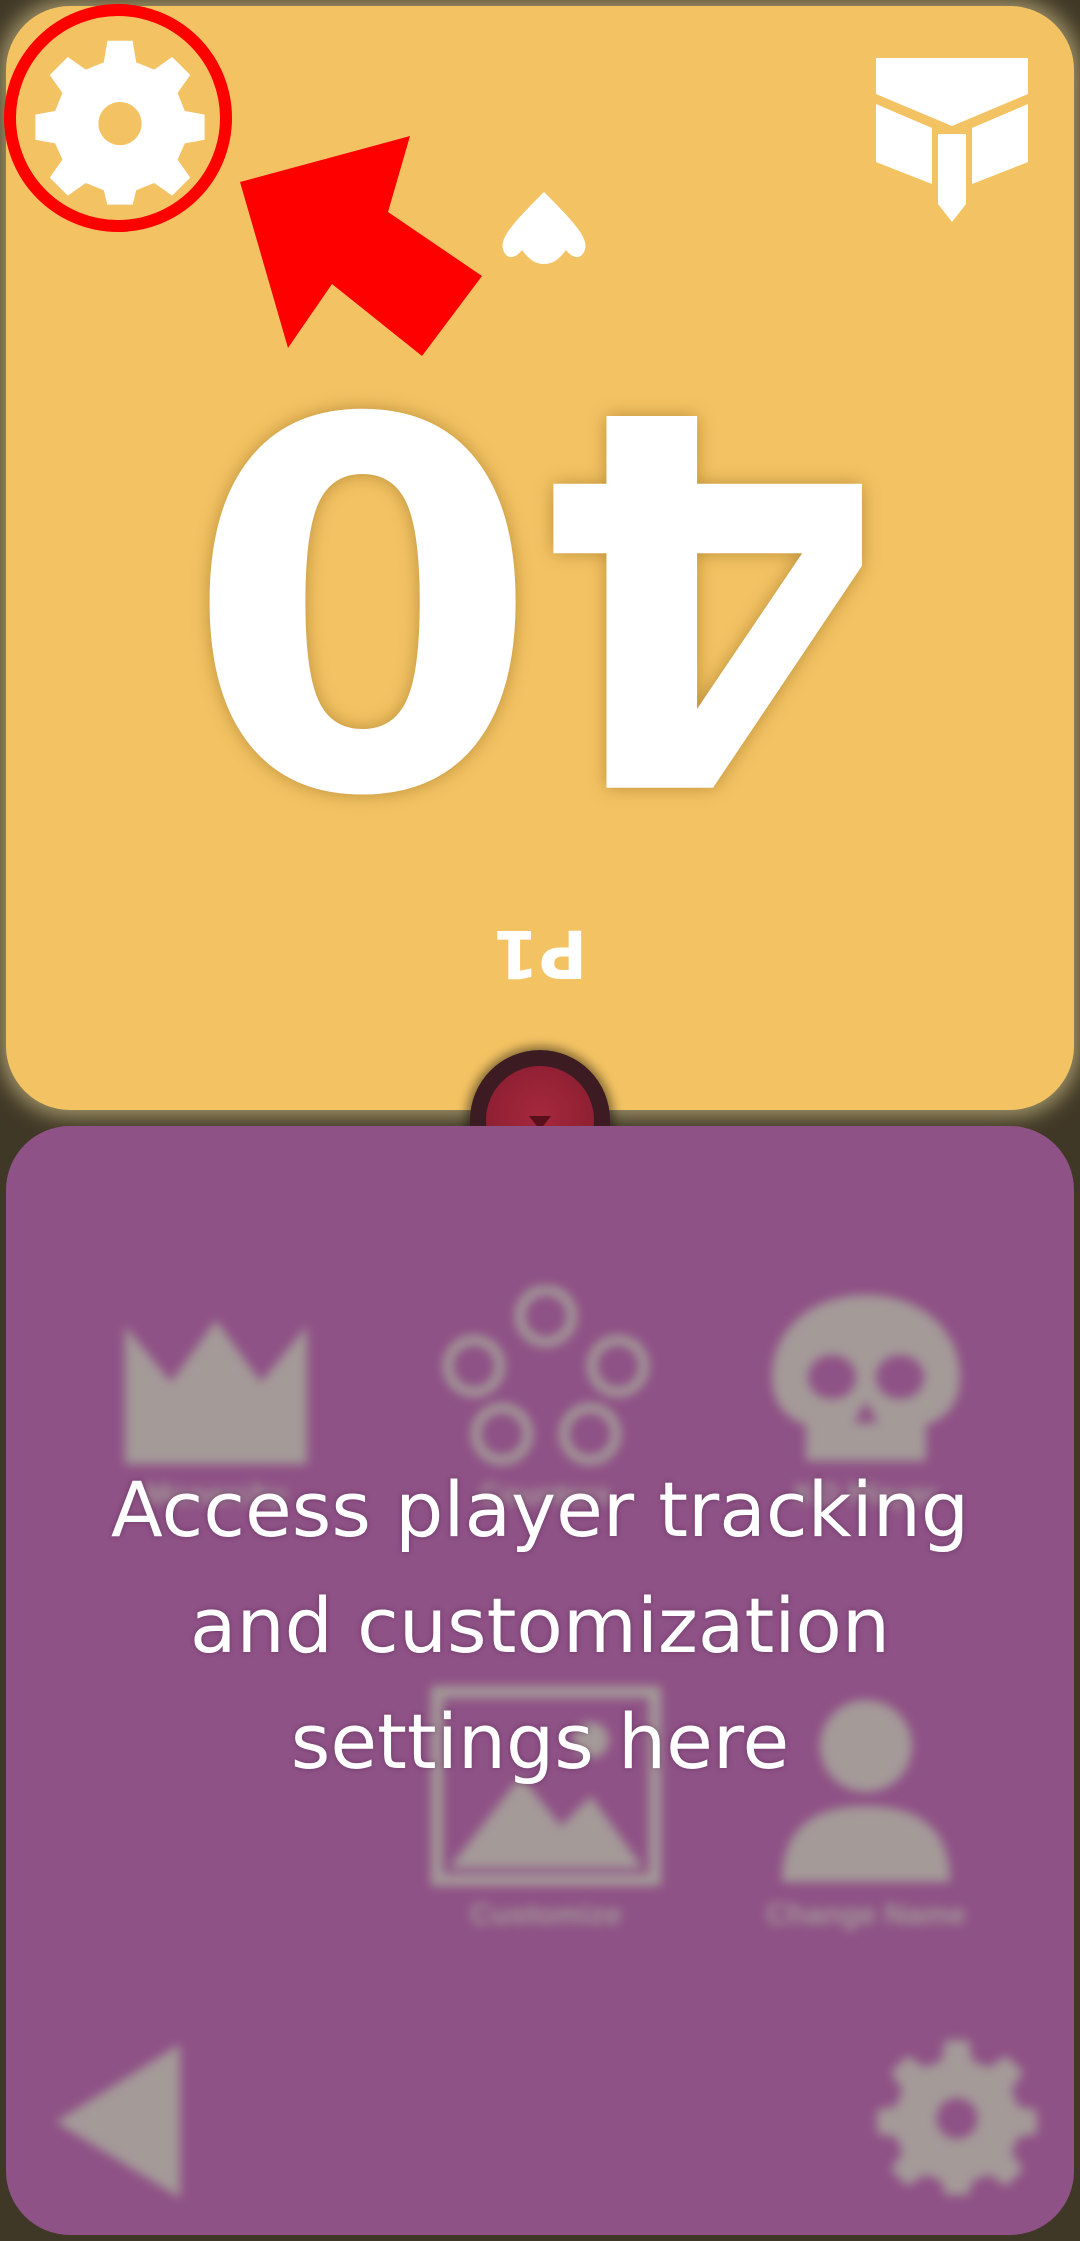 Image resolution: width=1080 pixels, height=2241 pixels. Describe the element at coordinates (957, 2115) in the screenshot. I see `gear-icon` at that location.